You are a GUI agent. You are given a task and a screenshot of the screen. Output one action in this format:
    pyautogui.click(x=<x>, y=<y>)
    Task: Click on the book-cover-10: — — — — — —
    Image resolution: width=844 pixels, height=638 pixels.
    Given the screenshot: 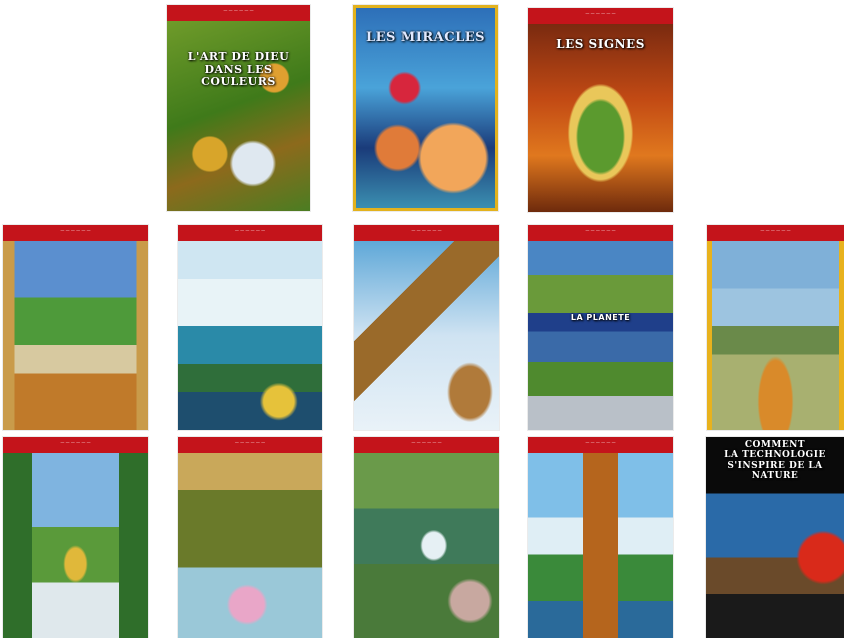 What is the action you would take?
    pyautogui.click(x=250, y=537)
    